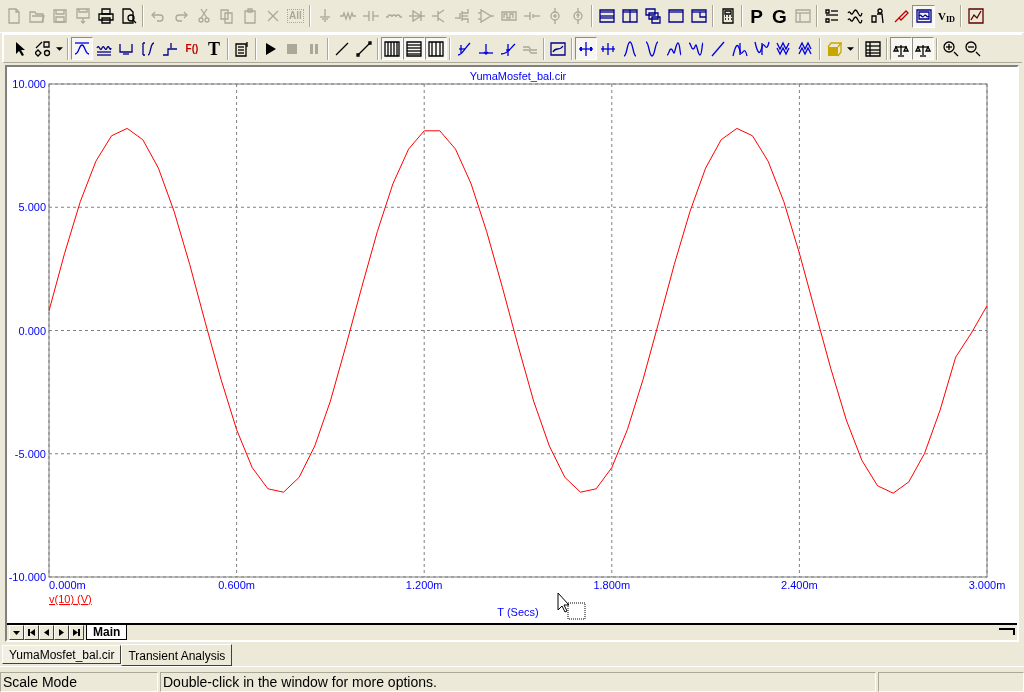 The width and height of the screenshot is (1024, 692). I want to click on y-tick-label: 10.000, so click(29, 84).